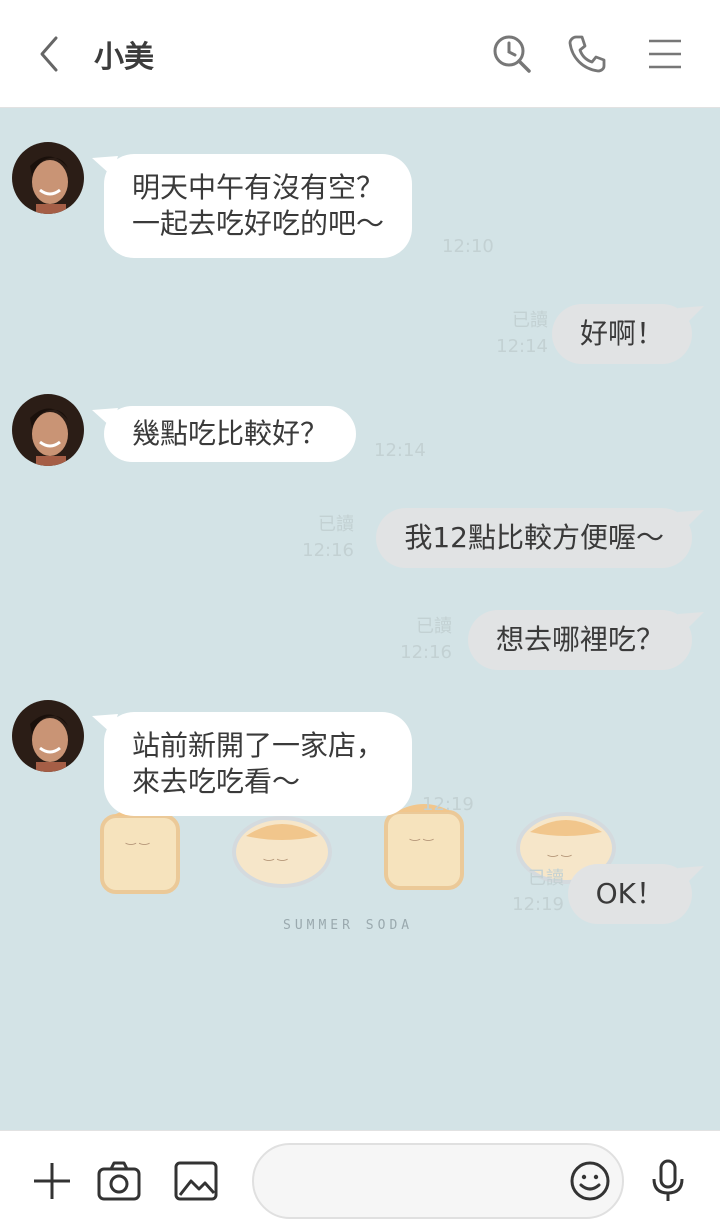 The height and width of the screenshot is (1232, 720). Describe the element at coordinates (668, 1181) in the screenshot. I see `mic-icon` at that location.